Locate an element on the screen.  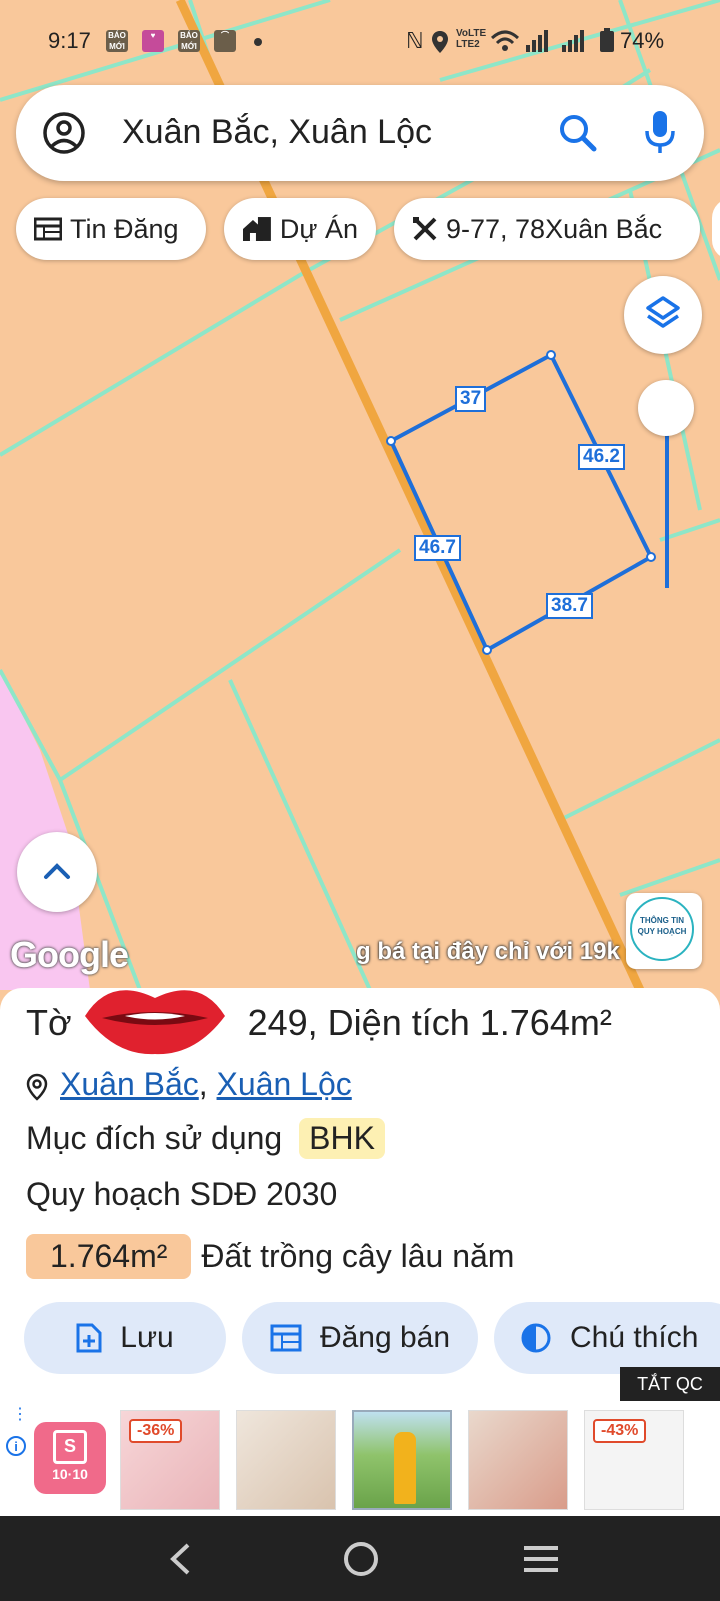
location-icon is located at coordinates (440, 42).